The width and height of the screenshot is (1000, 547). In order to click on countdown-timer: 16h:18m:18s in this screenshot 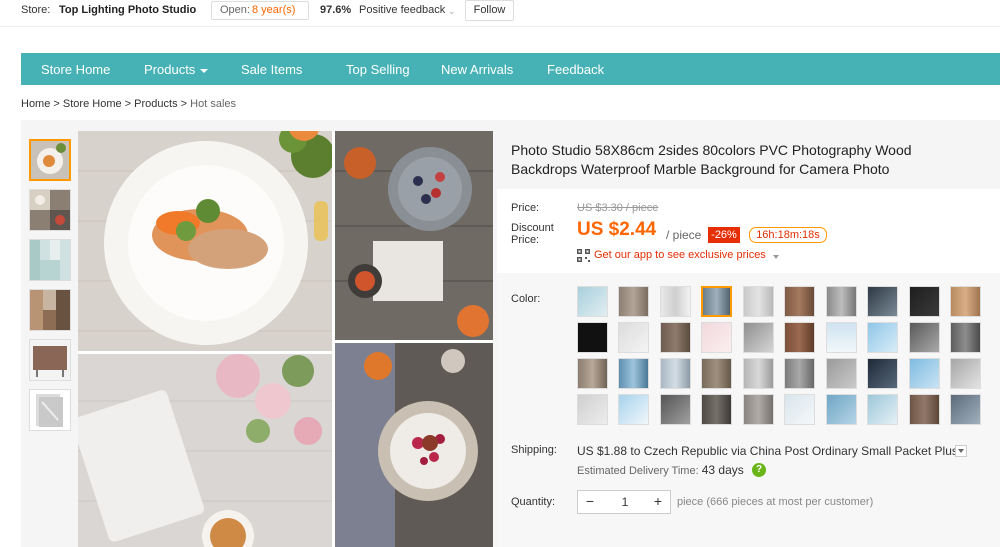, I will do `click(788, 235)`.